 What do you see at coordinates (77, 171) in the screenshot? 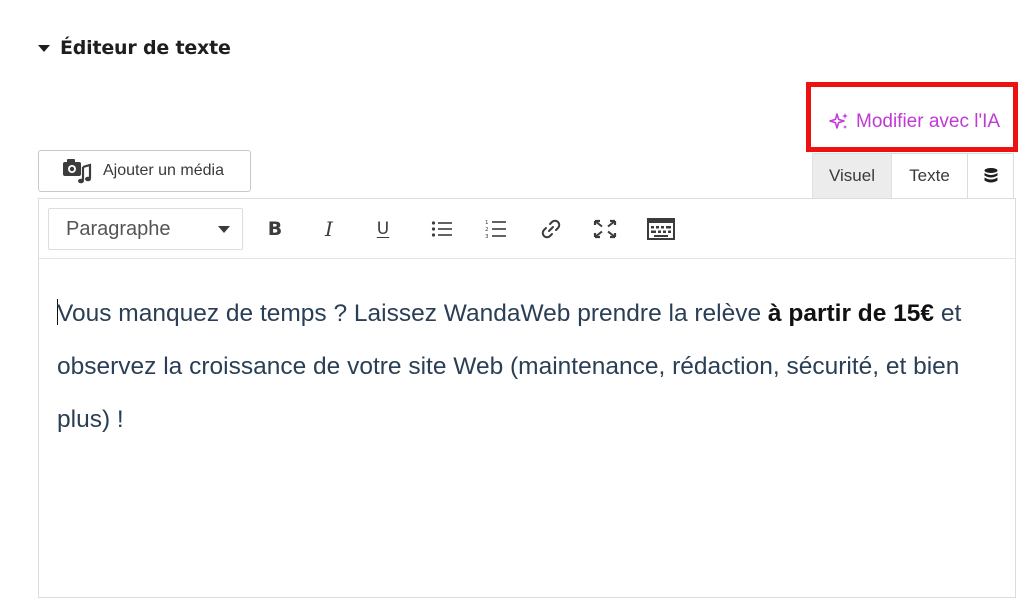
I see `media-icon` at bounding box center [77, 171].